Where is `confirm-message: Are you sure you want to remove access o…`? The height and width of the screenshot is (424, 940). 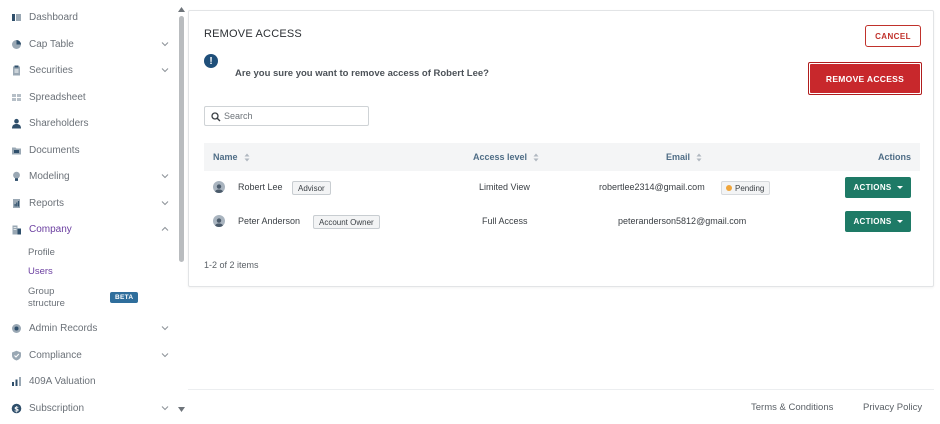
confirm-message: Are you sure you want to remove access o… is located at coordinates (362, 73).